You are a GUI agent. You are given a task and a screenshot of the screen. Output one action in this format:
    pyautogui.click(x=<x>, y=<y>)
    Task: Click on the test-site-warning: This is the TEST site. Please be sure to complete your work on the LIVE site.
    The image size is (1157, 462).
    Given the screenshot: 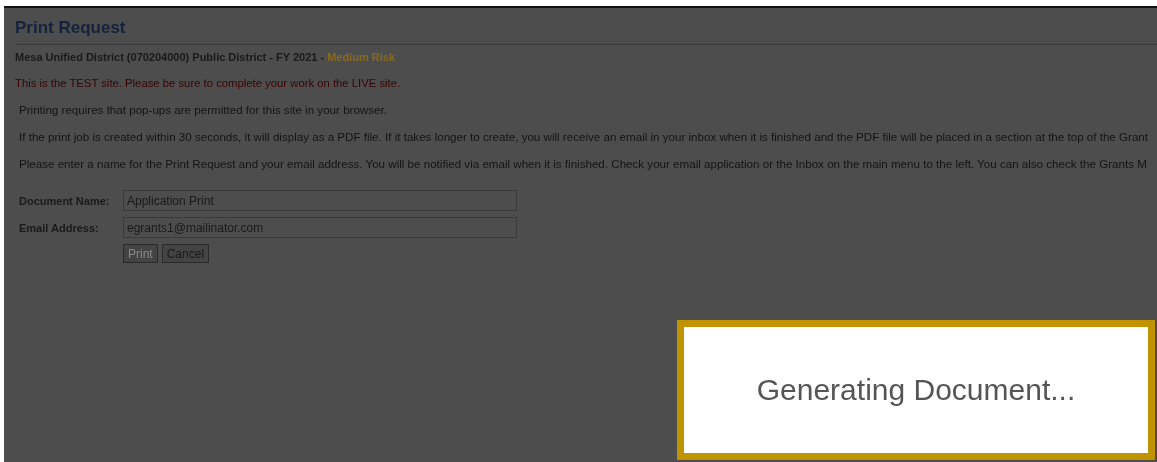 What is the action you would take?
    pyautogui.click(x=208, y=83)
    